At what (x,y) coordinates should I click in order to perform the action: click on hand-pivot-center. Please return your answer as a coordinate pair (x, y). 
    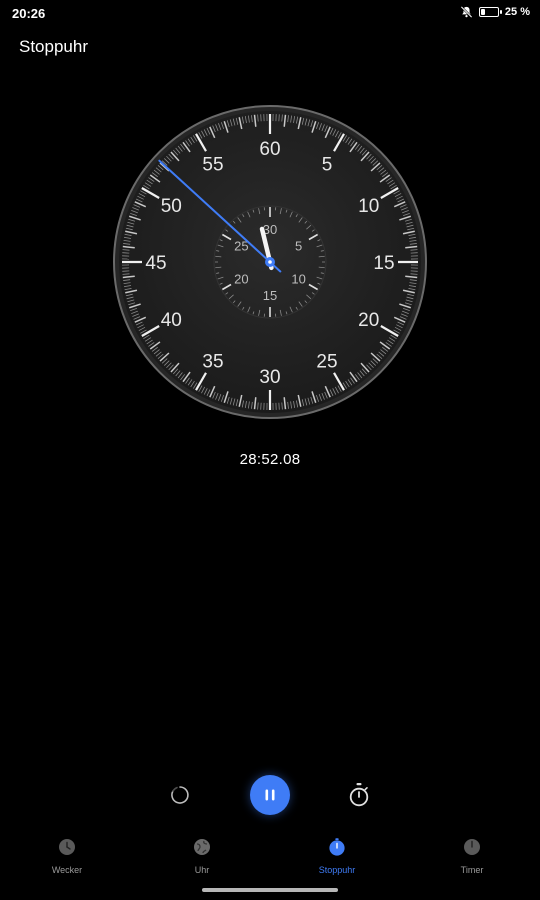
    Looking at the image, I should click on (270, 262).